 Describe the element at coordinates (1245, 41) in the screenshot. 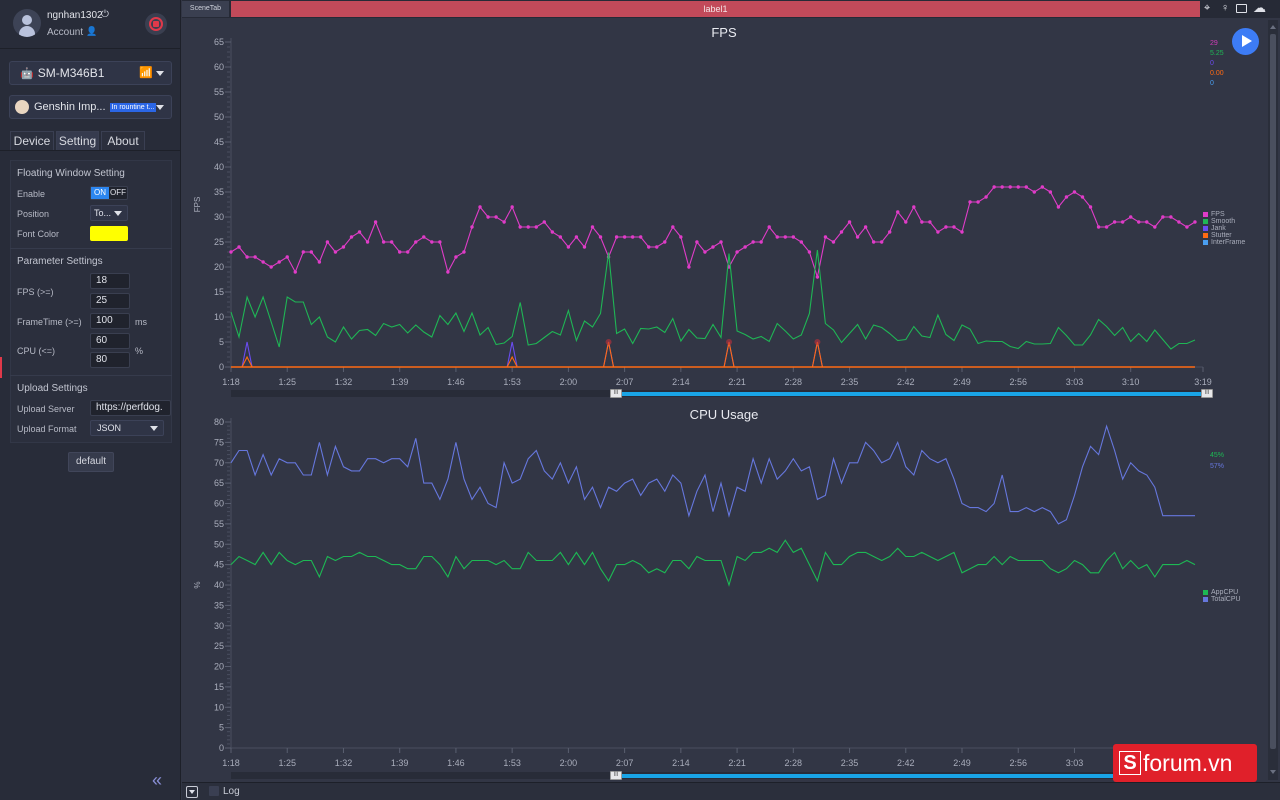

I see `play-button` at that location.